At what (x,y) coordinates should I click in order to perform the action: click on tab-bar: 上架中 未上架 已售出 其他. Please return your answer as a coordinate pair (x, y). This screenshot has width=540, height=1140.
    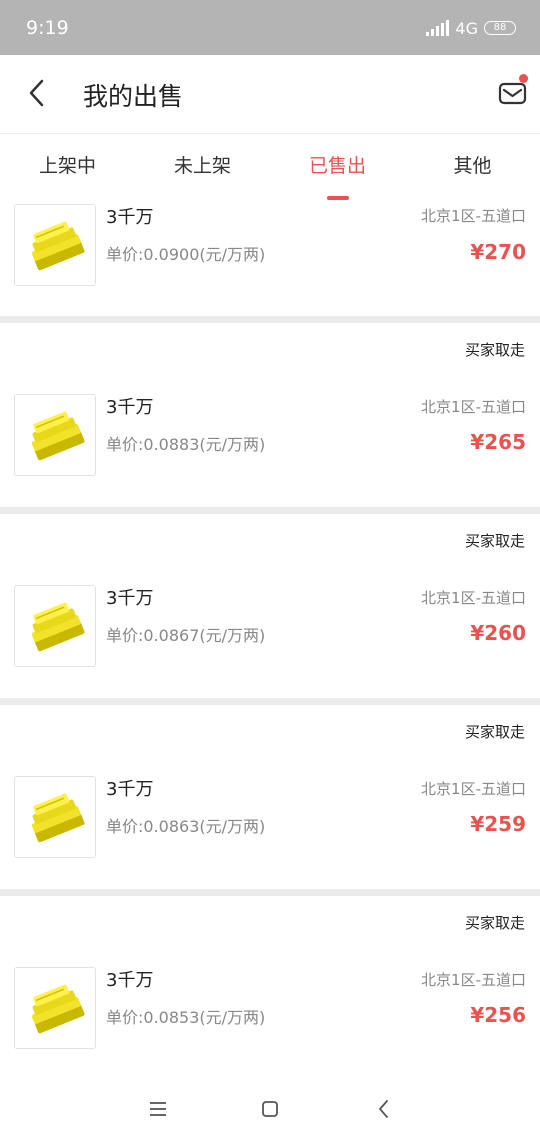
    Looking at the image, I should click on (270, 167).